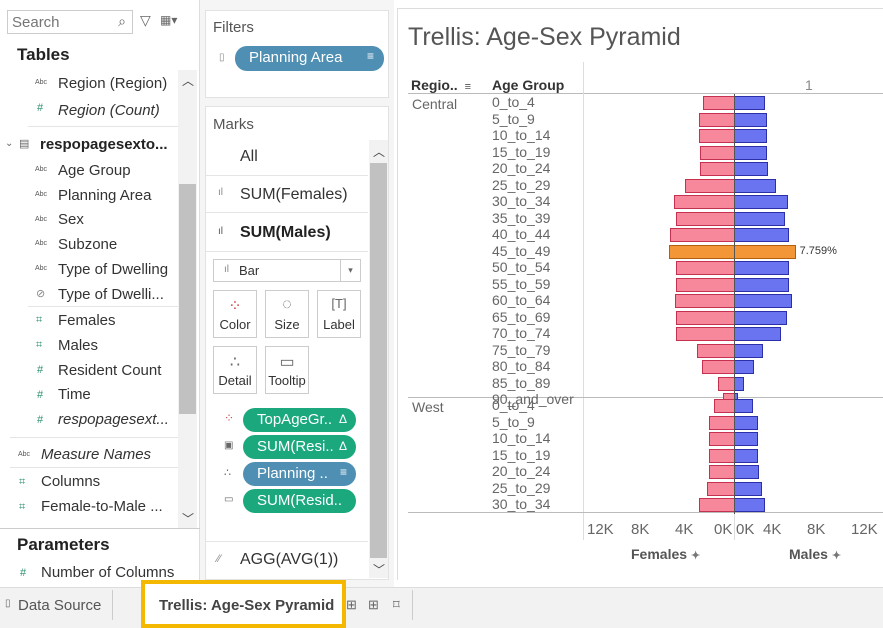 The height and width of the screenshot is (628, 883). Describe the element at coordinates (122, 21) in the screenshot. I see `search-icon: ⌕` at that location.